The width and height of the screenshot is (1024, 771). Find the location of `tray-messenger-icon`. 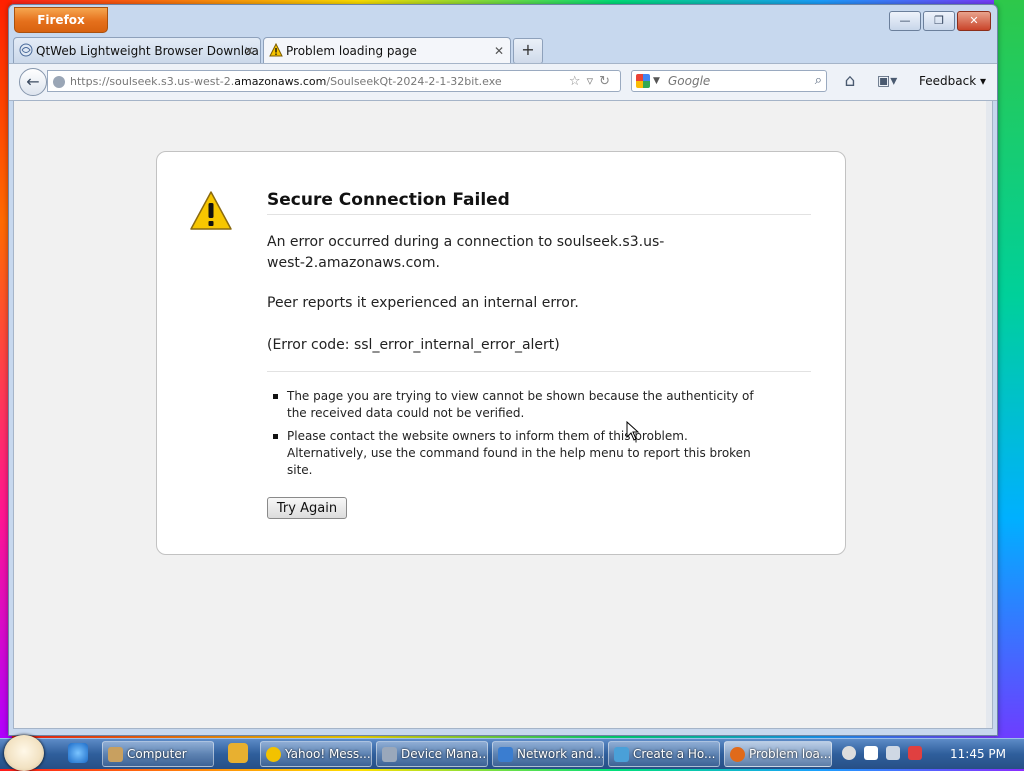

tray-messenger-icon is located at coordinates (849, 753).